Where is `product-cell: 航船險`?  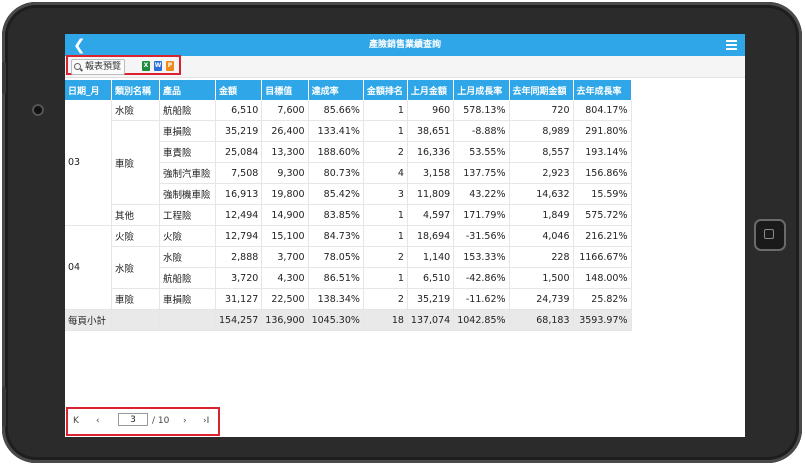
product-cell: 航船險 is located at coordinates (187, 110).